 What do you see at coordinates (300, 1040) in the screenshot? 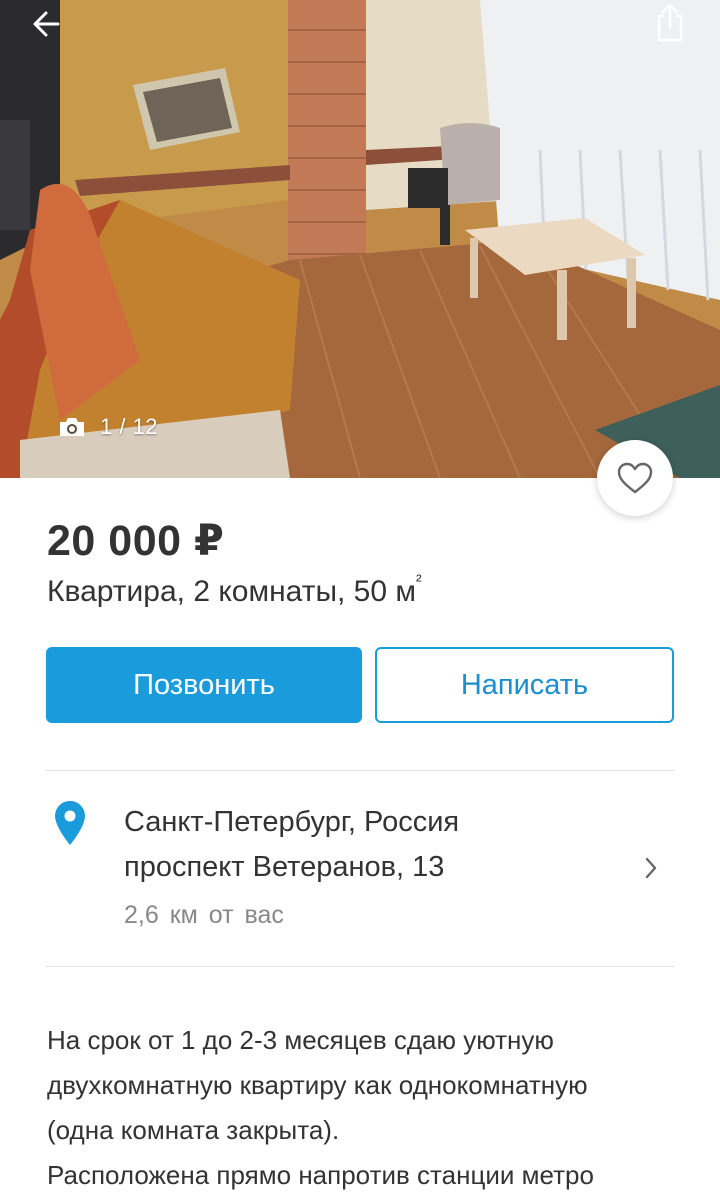
I see `description-line: На срок от 1 до 2-3 месяцев сдаю уютную` at bounding box center [300, 1040].